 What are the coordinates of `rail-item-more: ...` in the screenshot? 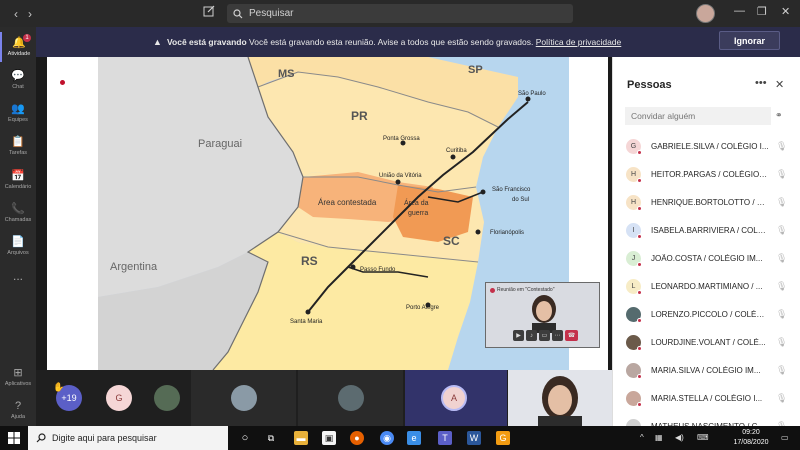 It's located at (18, 276).